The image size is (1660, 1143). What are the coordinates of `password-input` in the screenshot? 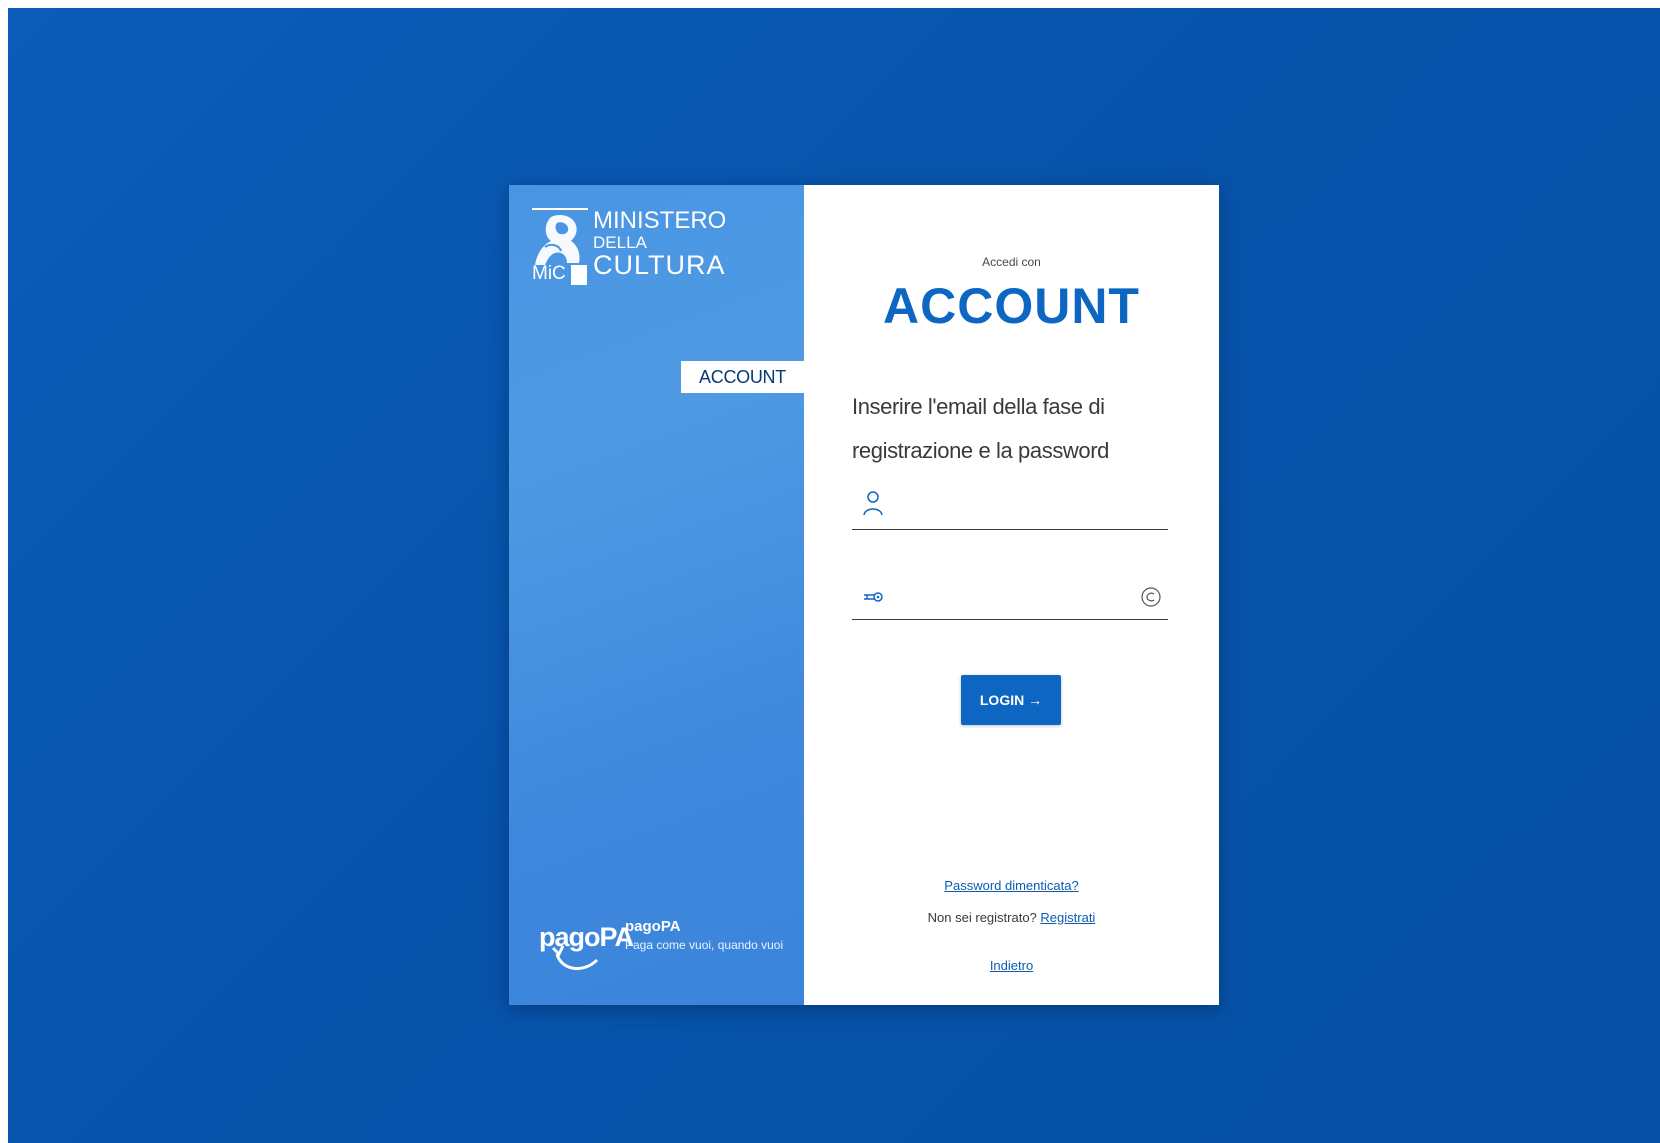 It's located at (1009, 598).